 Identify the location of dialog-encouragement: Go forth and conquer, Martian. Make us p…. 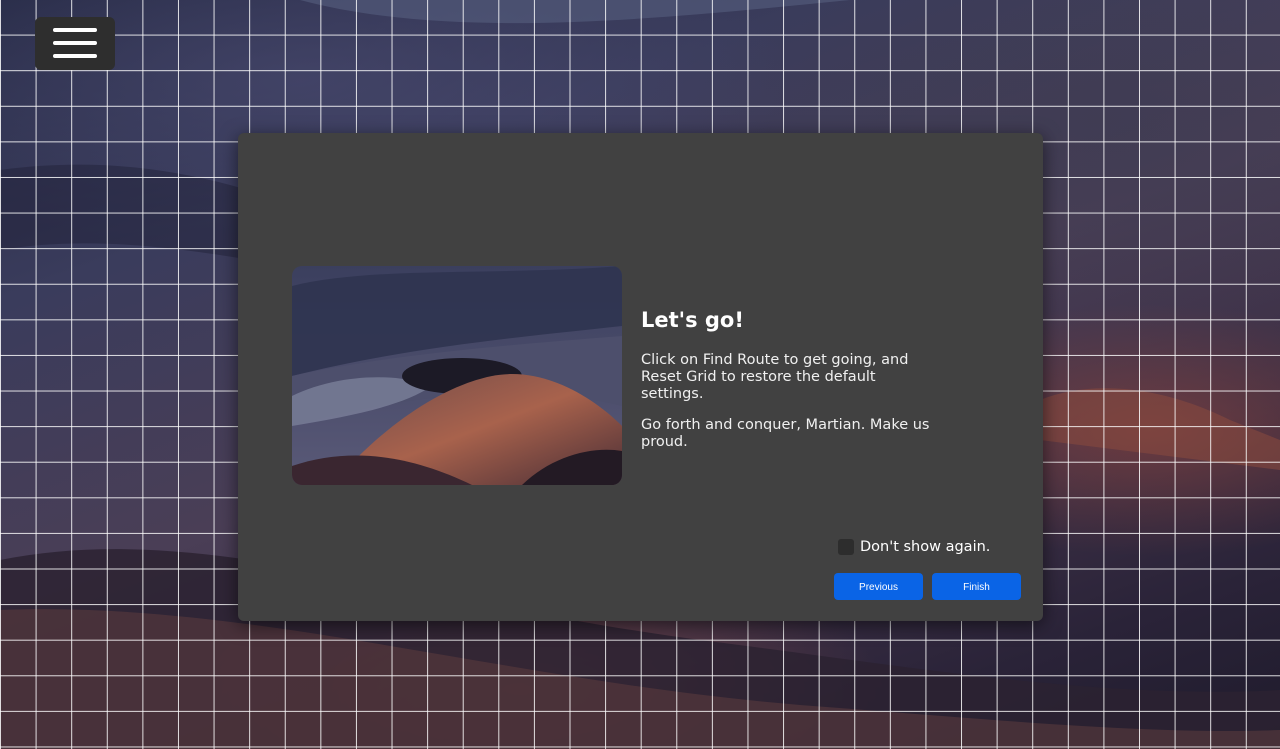
(785, 433).